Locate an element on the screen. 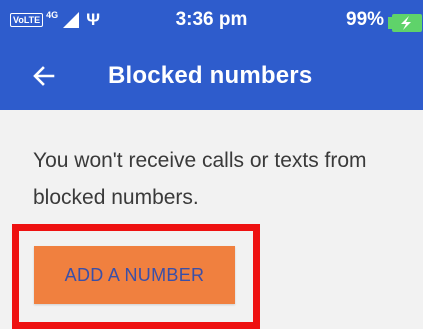 This screenshot has width=423, height=329. battery-charging-icon is located at coordinates (405, 23).